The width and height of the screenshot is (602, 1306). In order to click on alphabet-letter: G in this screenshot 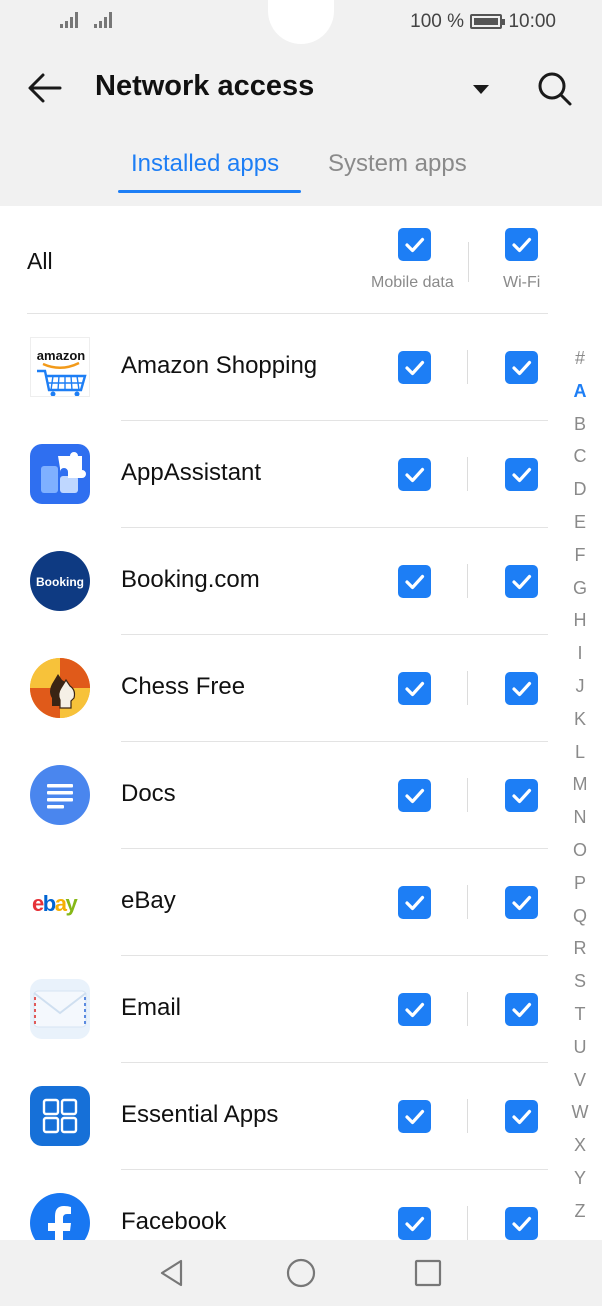, I will do `click(580, 588)`.